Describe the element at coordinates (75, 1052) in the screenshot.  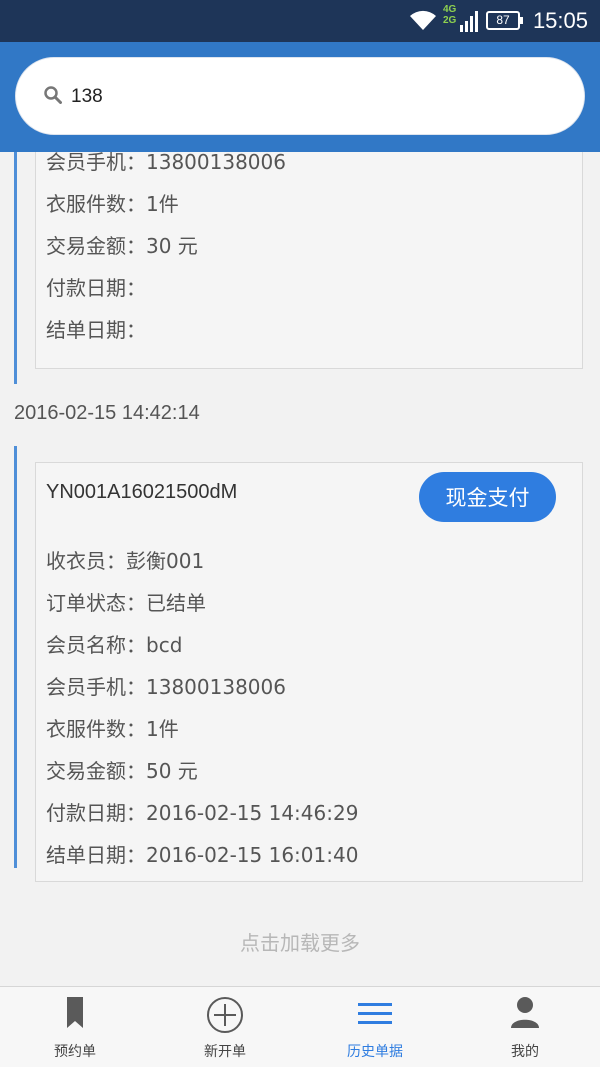
I see `tab-label: 预约单` at that location.